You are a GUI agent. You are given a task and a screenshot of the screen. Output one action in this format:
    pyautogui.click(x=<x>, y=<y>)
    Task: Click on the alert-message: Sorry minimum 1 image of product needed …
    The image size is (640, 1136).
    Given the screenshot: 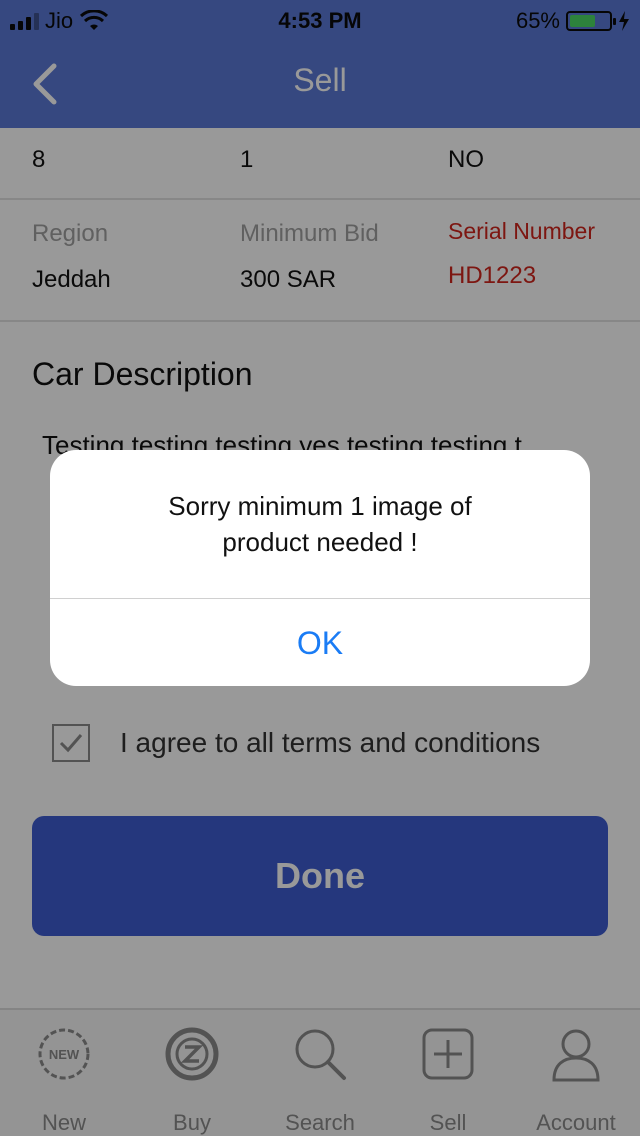 What is the action you would take?
    pyautogui.click(x=320, y=524)
    